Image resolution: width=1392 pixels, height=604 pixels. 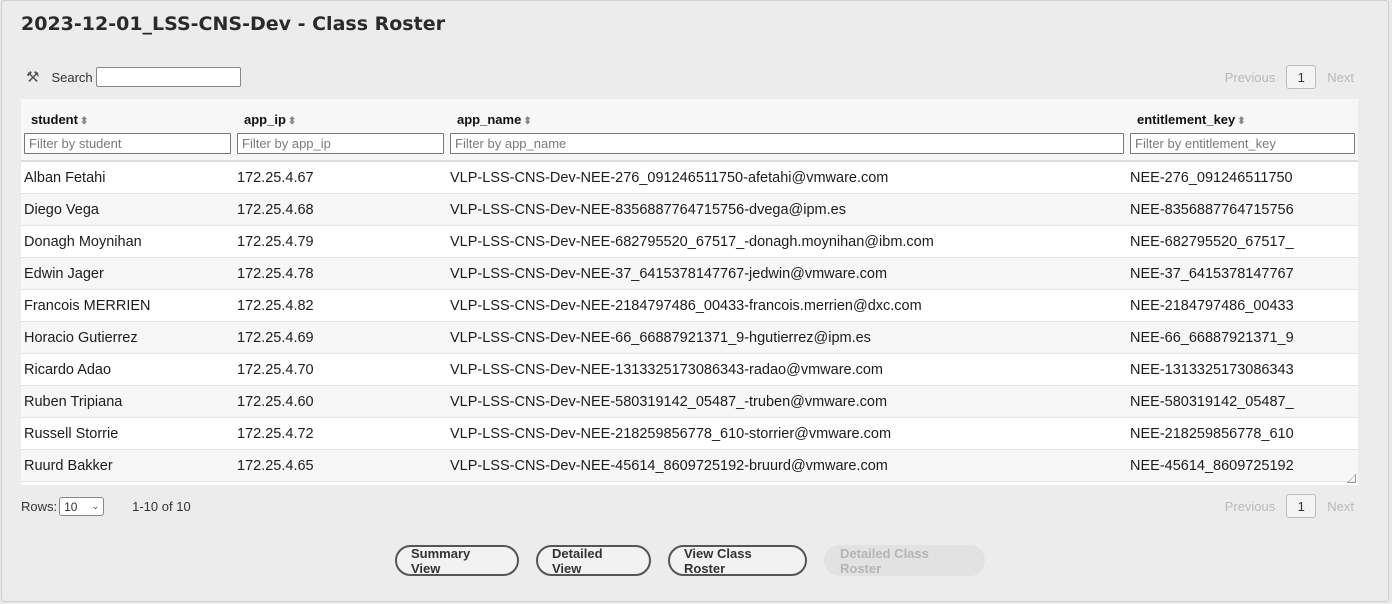 I want to click on rows-label: Rows:, so click(x=39, y=506).